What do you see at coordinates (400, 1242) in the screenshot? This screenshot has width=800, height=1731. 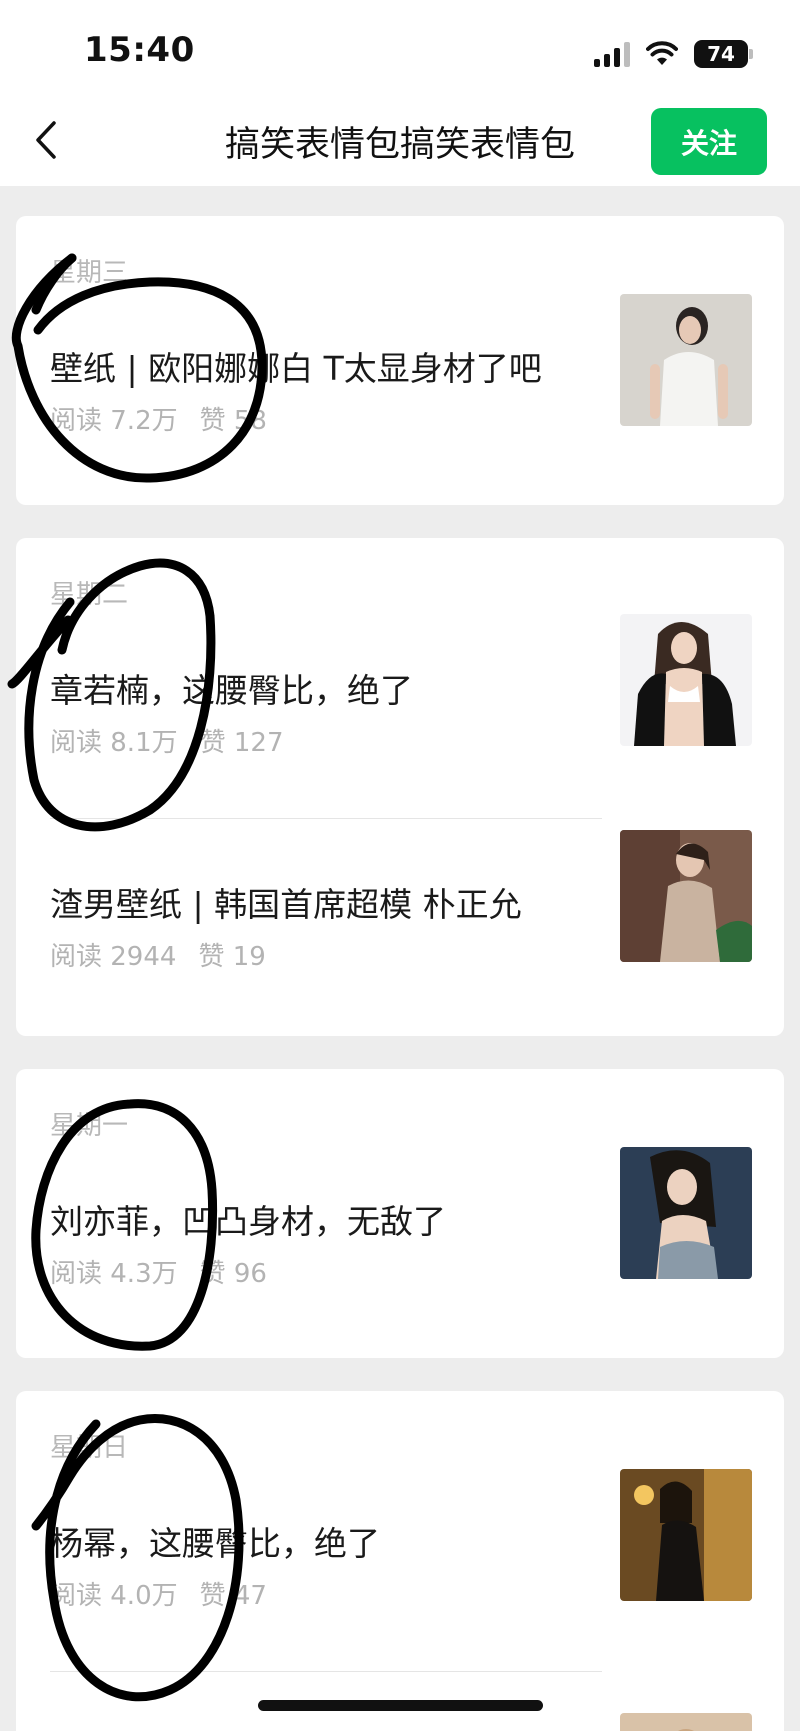 I see `article-item: 刘亦菲，凹凸身材，无敌了 阅读 4.3万赞 96` at bounding box center [400, 1242].